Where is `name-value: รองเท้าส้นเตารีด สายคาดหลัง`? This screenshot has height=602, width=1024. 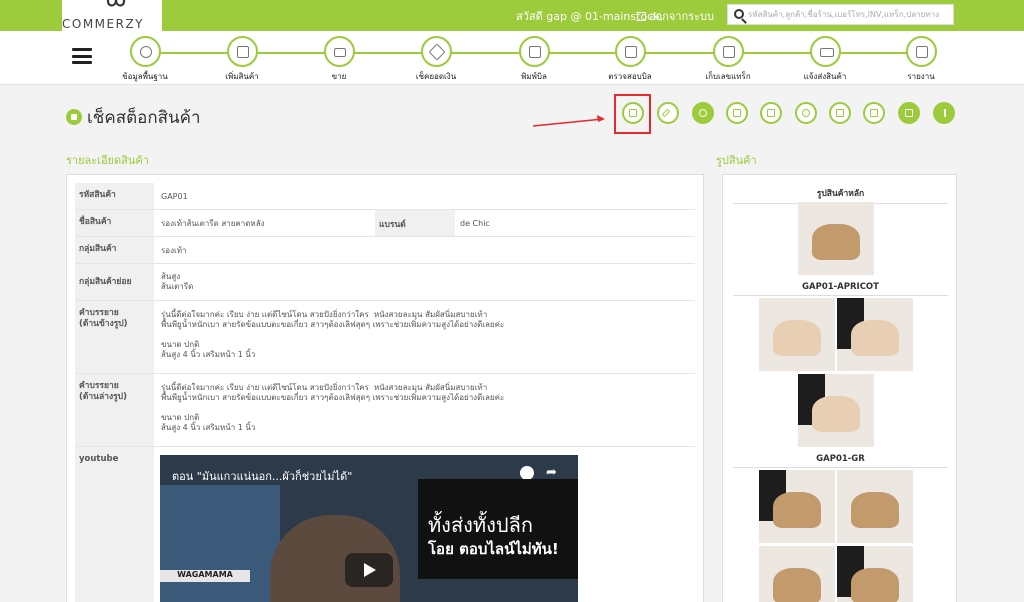 name-value: รองเท้าส้นเตารีด สายคาดหลัง is located at coordinates (213, 223).